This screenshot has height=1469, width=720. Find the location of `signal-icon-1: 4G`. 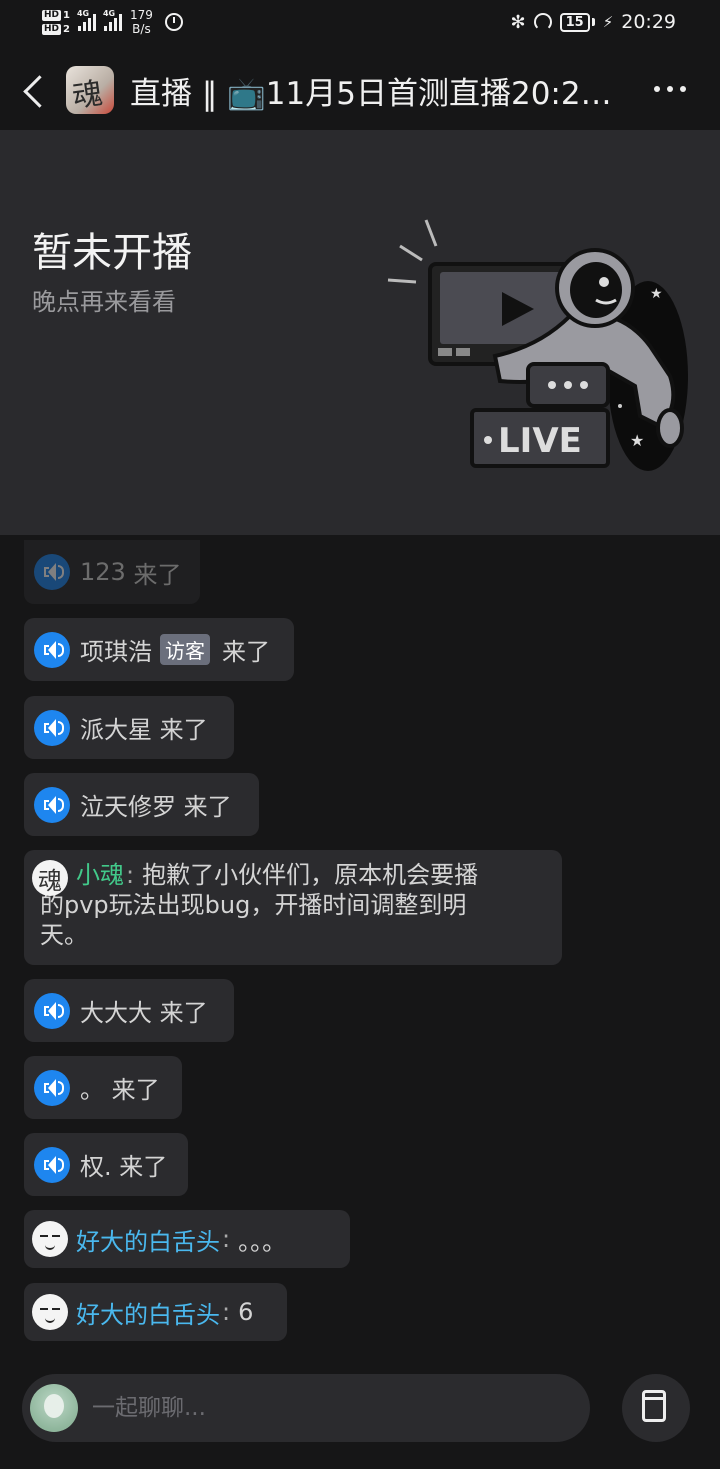

signal-icon-1: 4G is located at coordinates (86, 20).